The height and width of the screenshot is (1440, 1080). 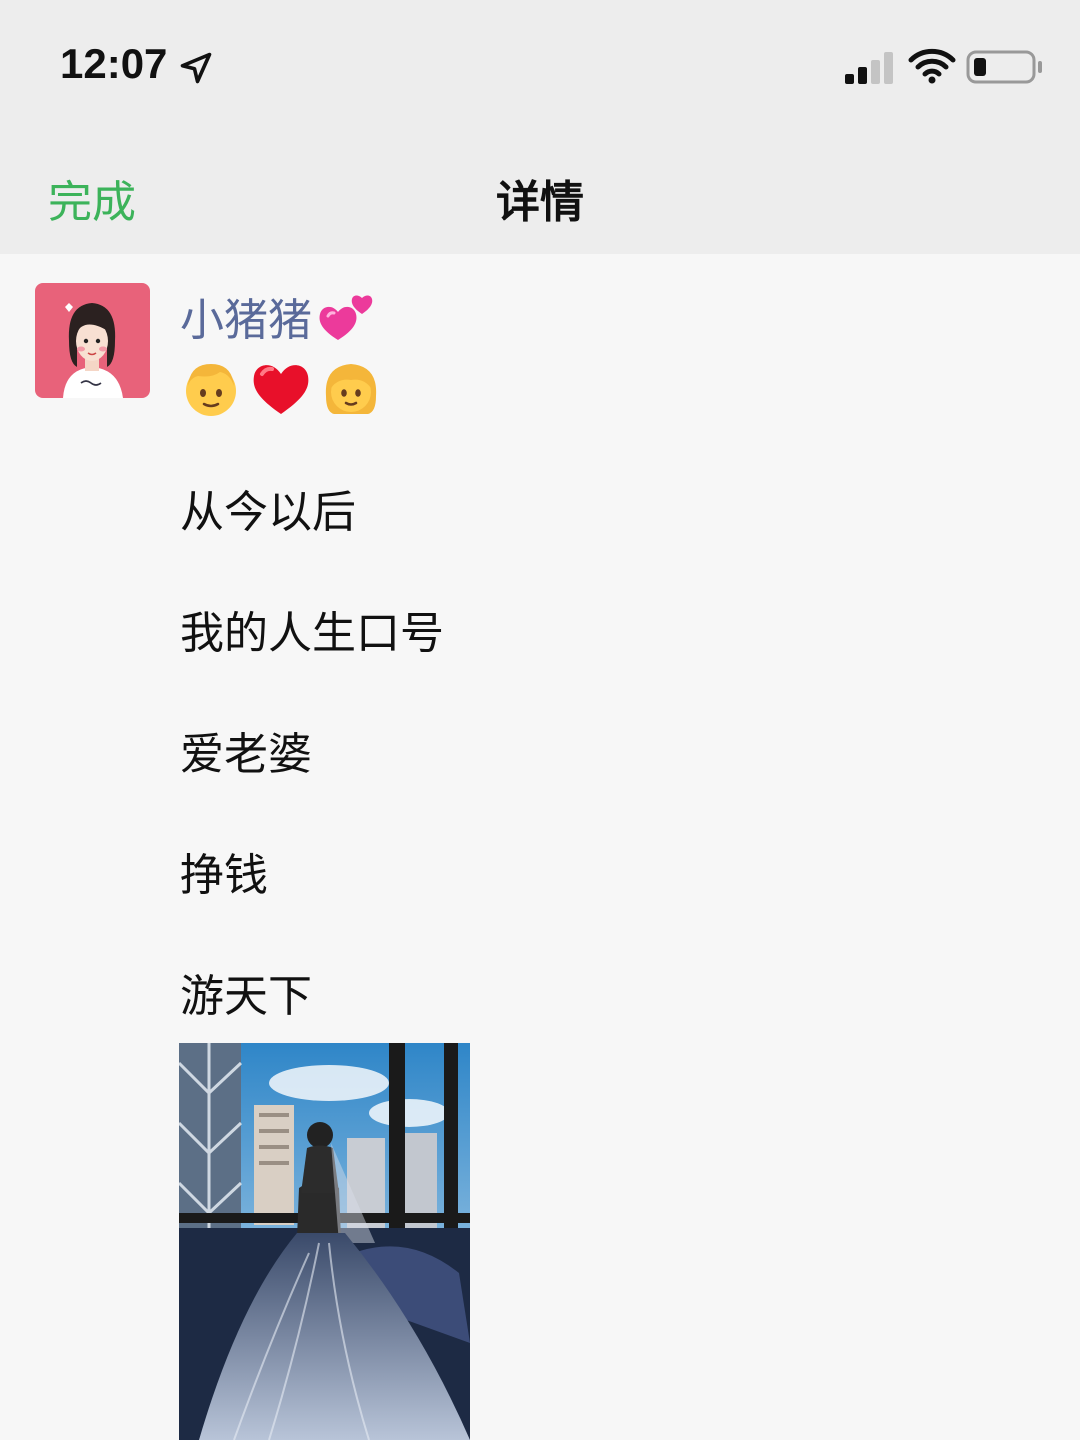 I want to click on status-bar: 12:07, so click(x=540, y=66).